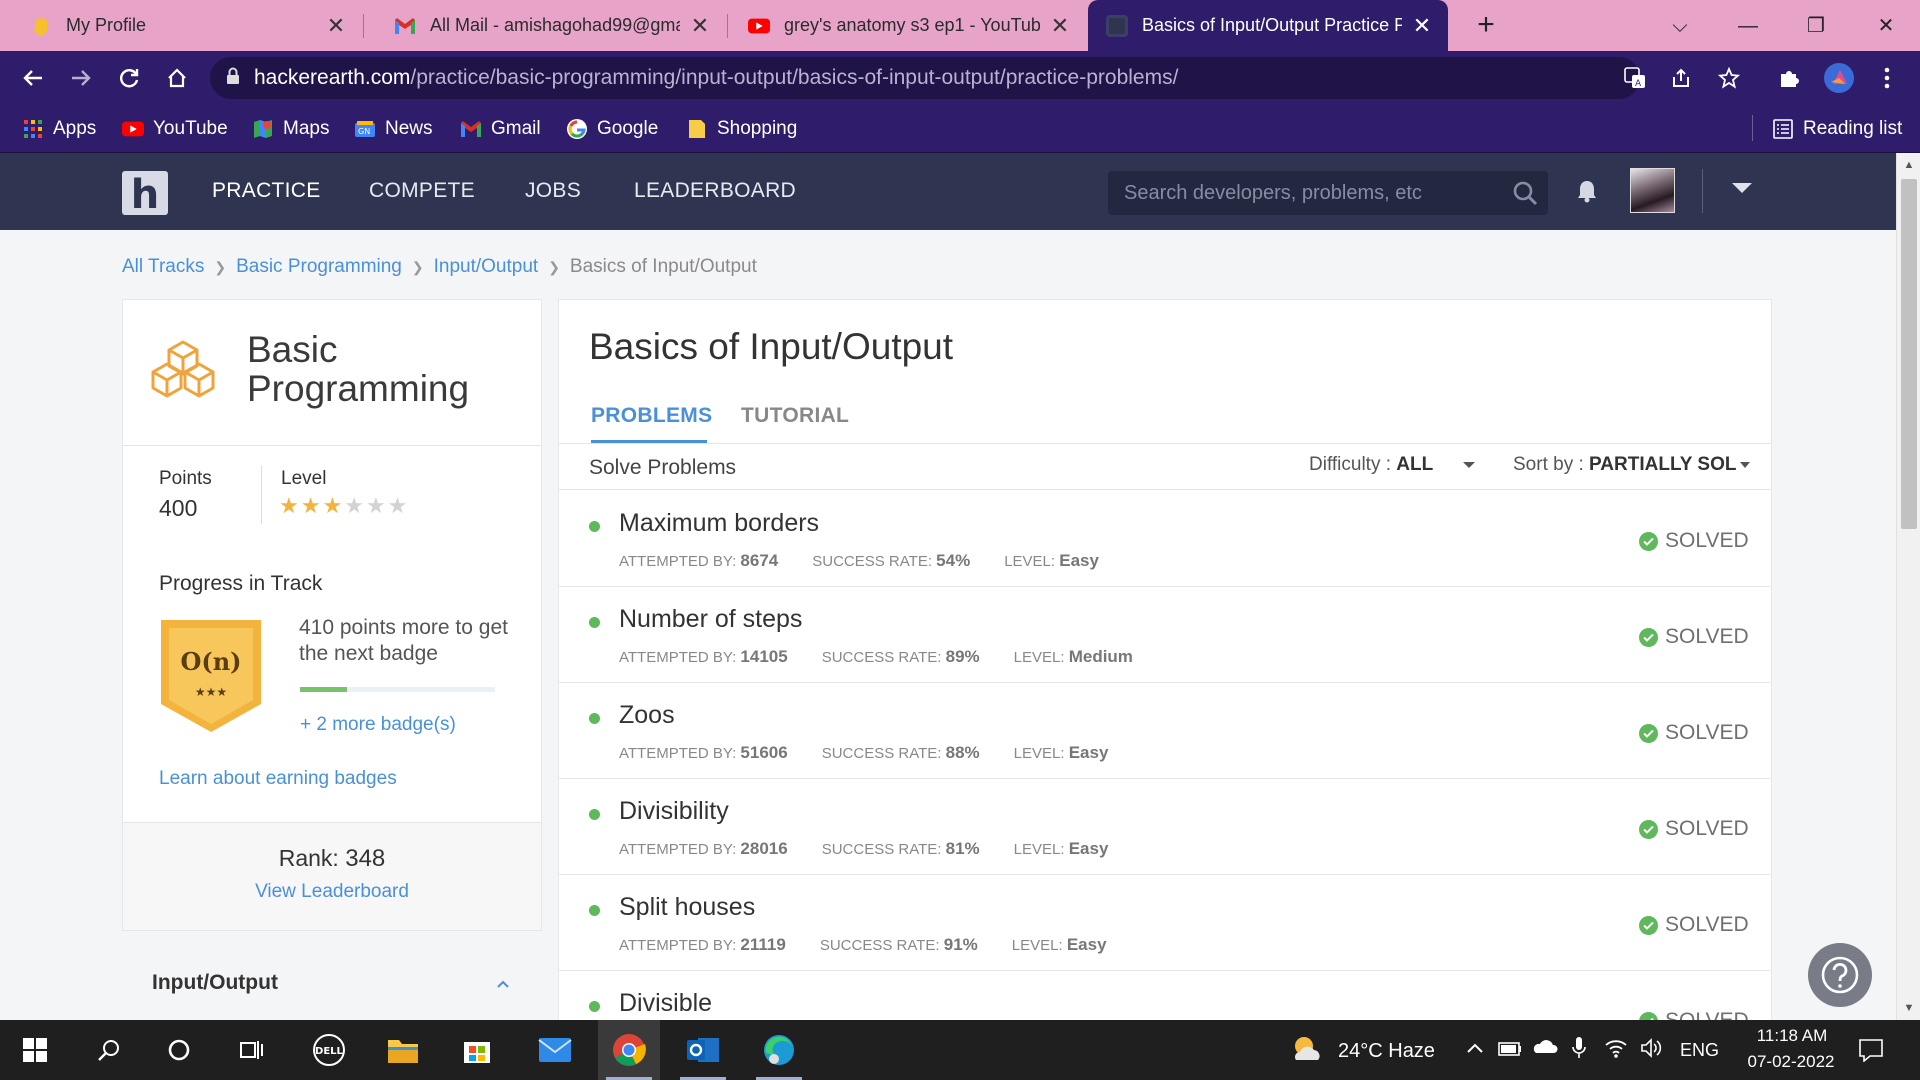 This screenshot has width=1920, height=1080. What do you see at coordinates (1681, 78) in the screenshot?
I see `share-icon` at bounding box center [1681, 78].